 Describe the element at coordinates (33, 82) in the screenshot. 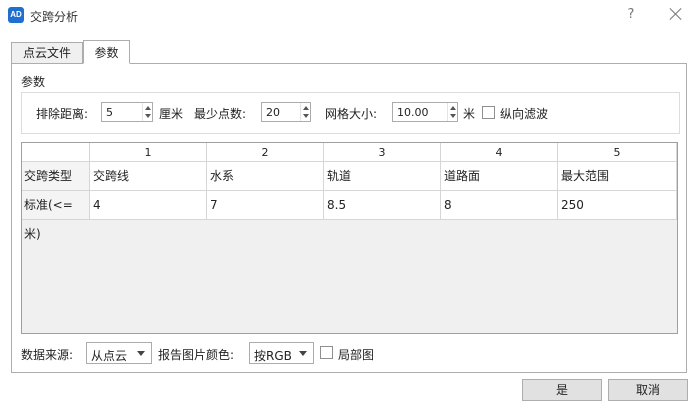

I see `params-group-title: 参数` at that location.